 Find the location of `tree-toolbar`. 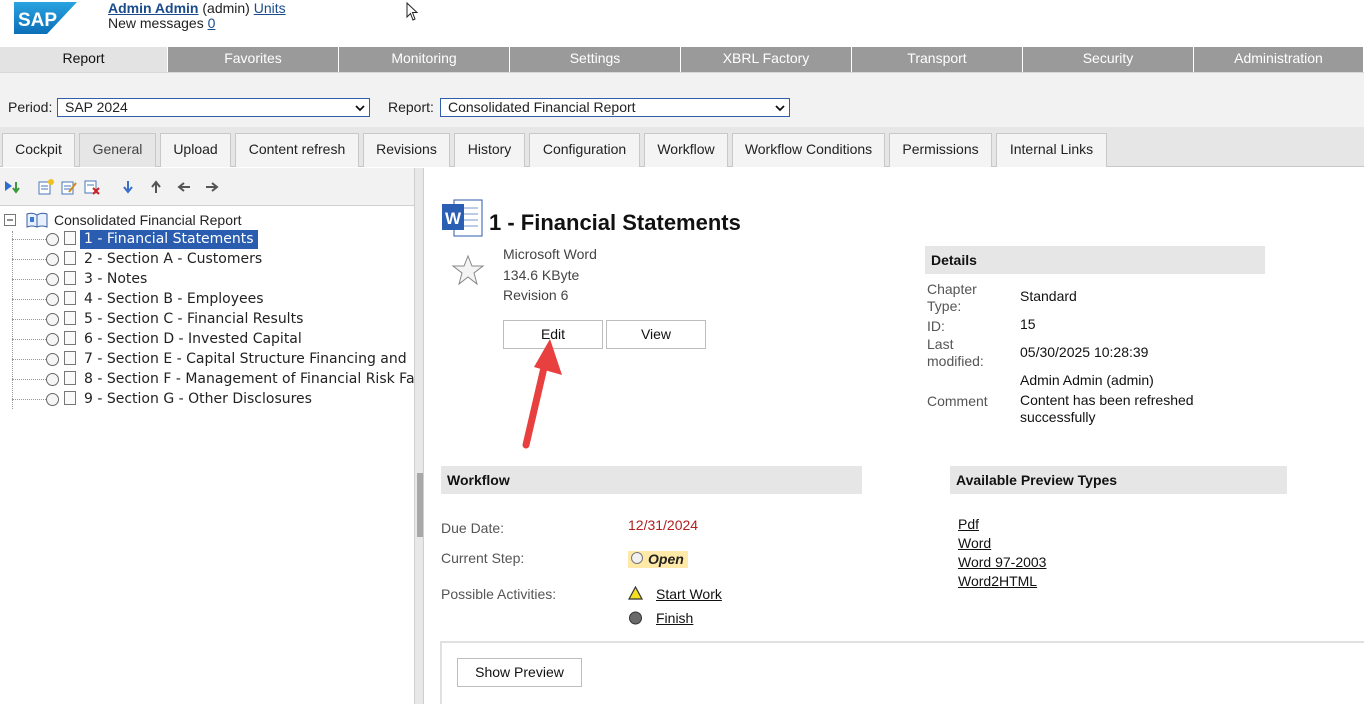

tree-toolbar is located at coordinates (208, 187).